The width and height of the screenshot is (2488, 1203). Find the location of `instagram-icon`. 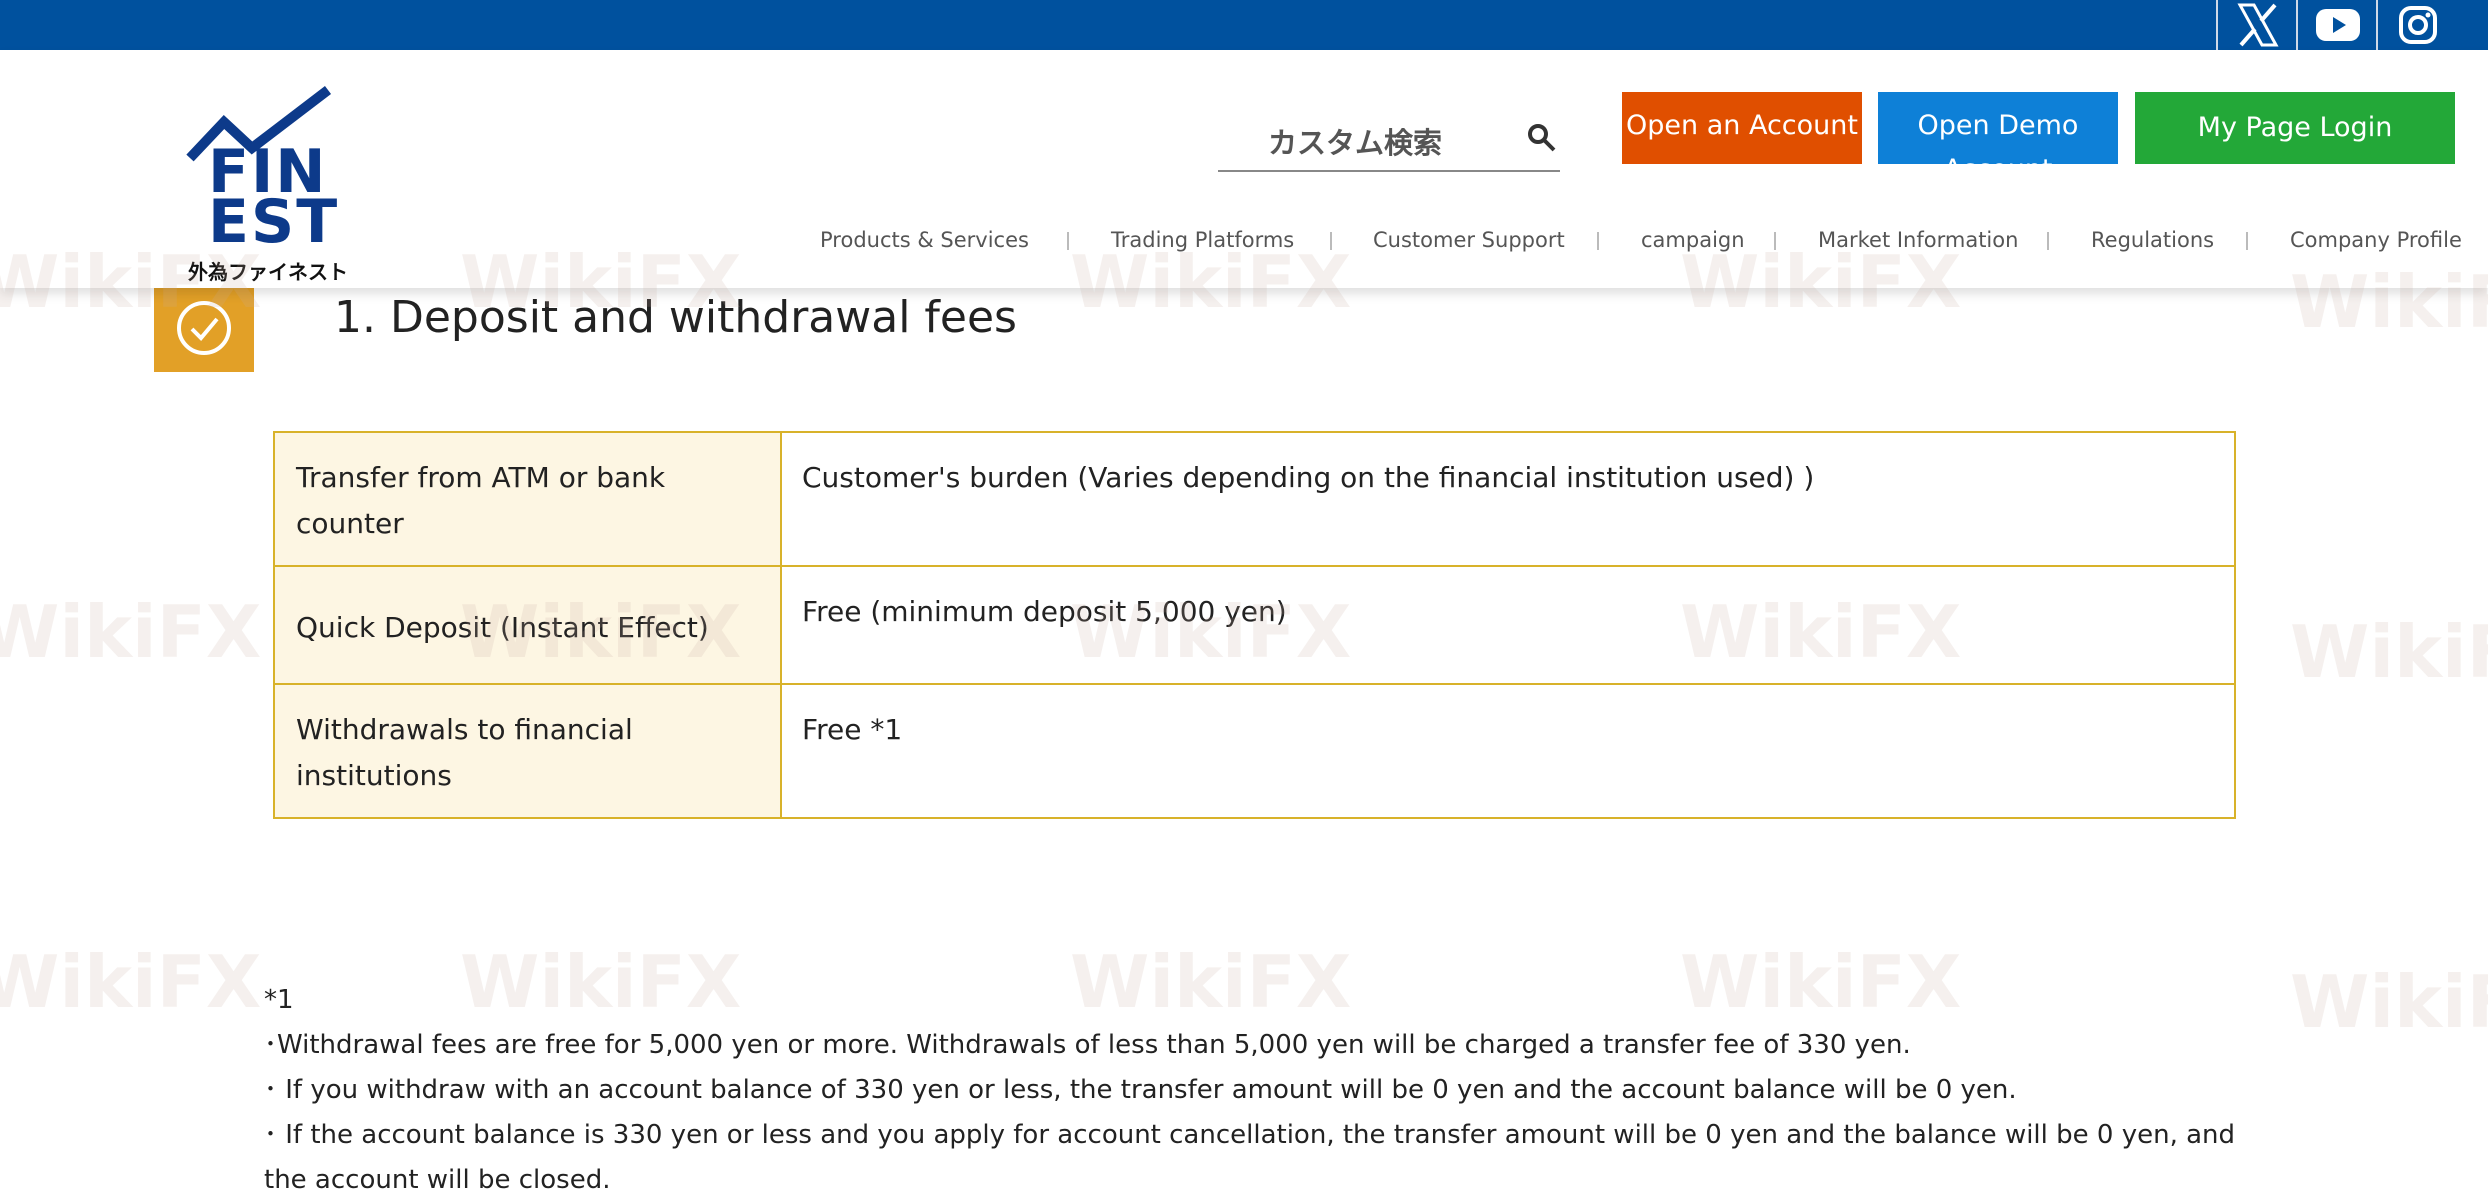

instagram-icon is located at coordinates (2418, 25).